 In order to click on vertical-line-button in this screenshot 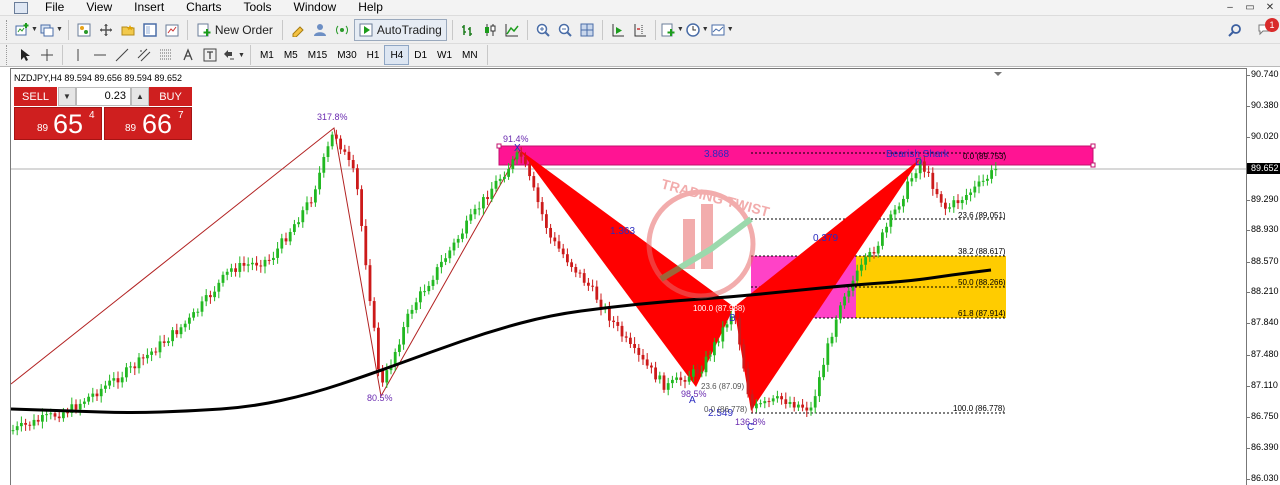, I will do `click(78, 55)`.